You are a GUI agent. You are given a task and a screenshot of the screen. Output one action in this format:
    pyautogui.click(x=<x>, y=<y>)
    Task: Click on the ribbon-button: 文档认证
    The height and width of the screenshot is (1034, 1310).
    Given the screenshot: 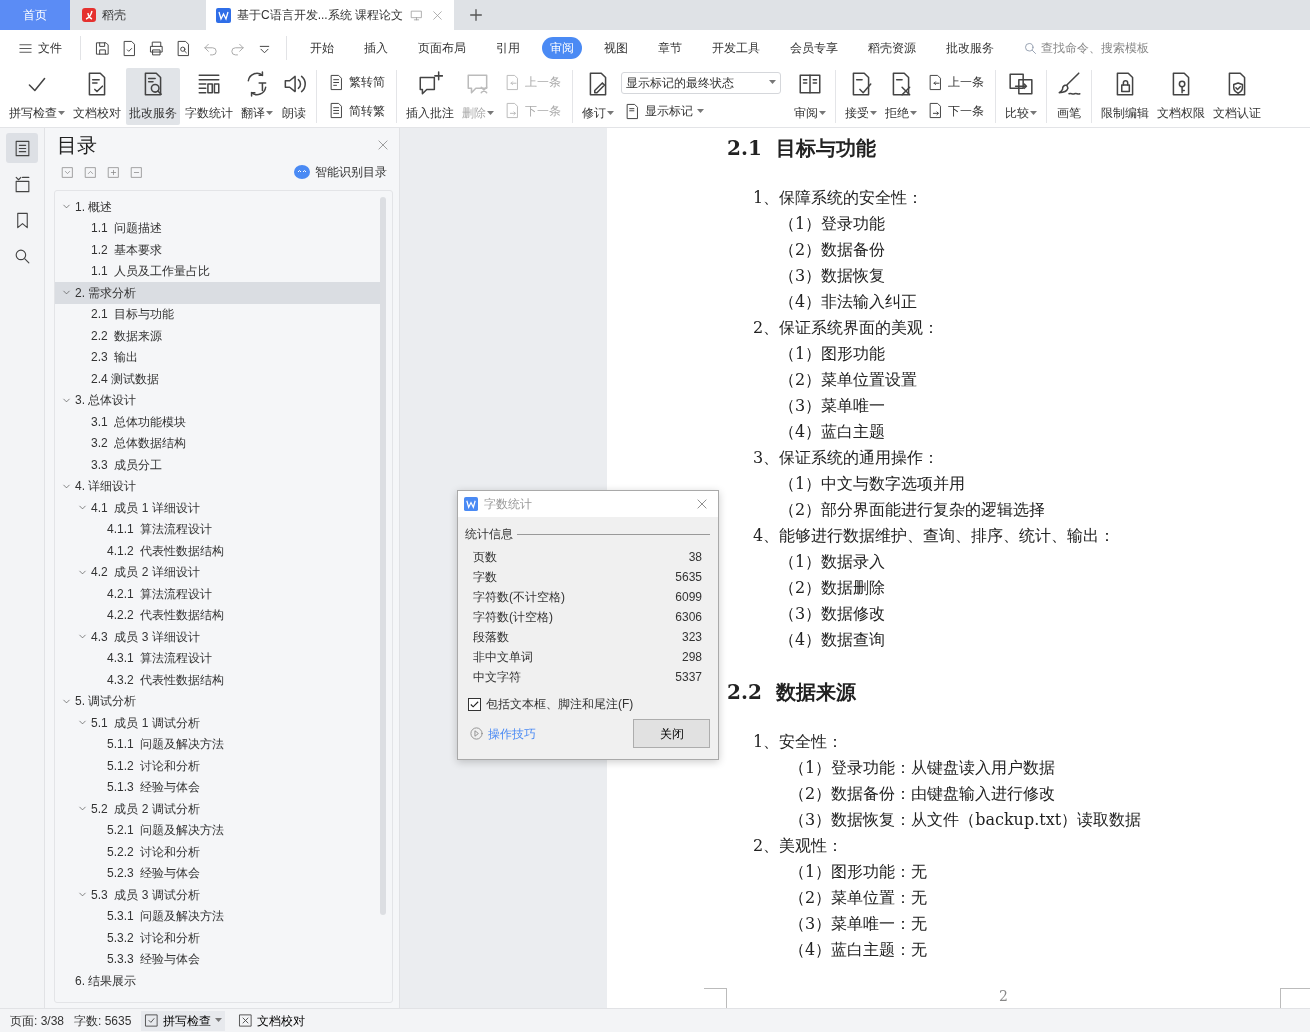 What is the action you would take?
    pyautogui.click(x=1237, y=96)
    